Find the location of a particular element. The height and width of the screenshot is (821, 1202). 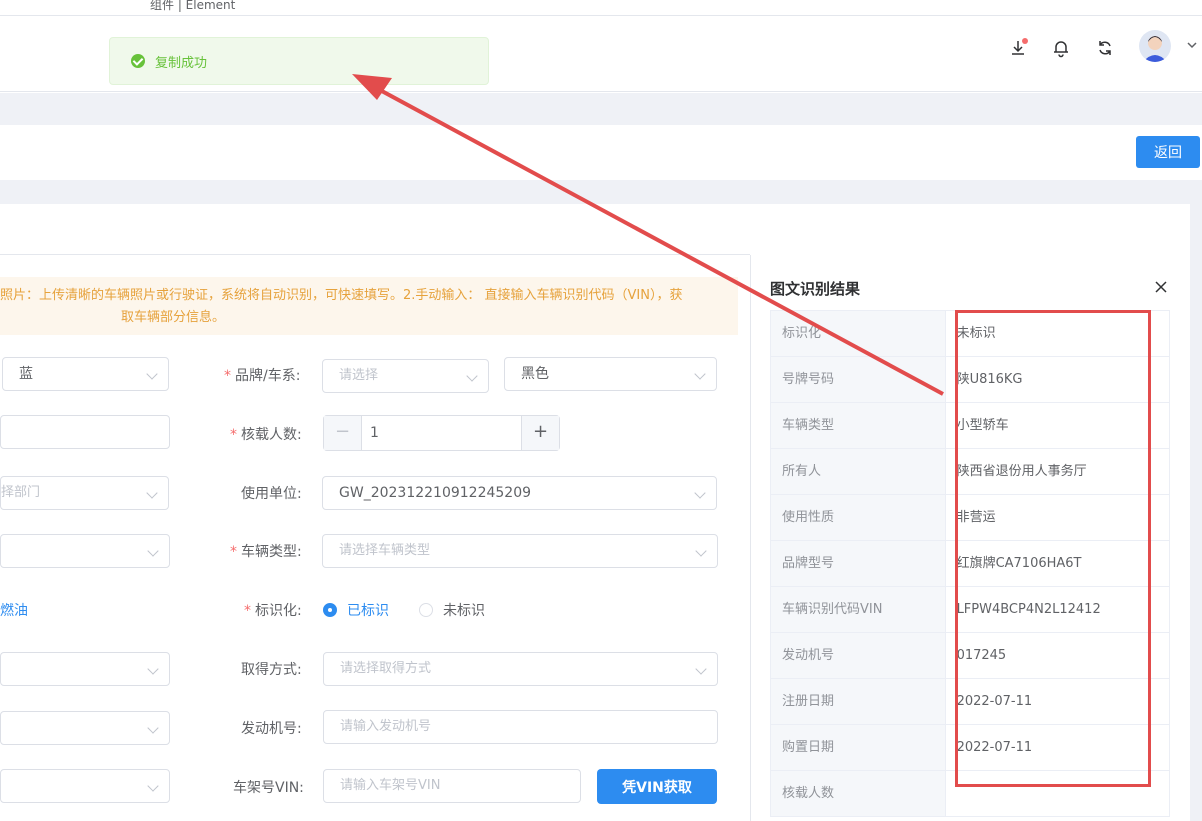

top-header: 复制成功 is located at coordinates (601, 54).